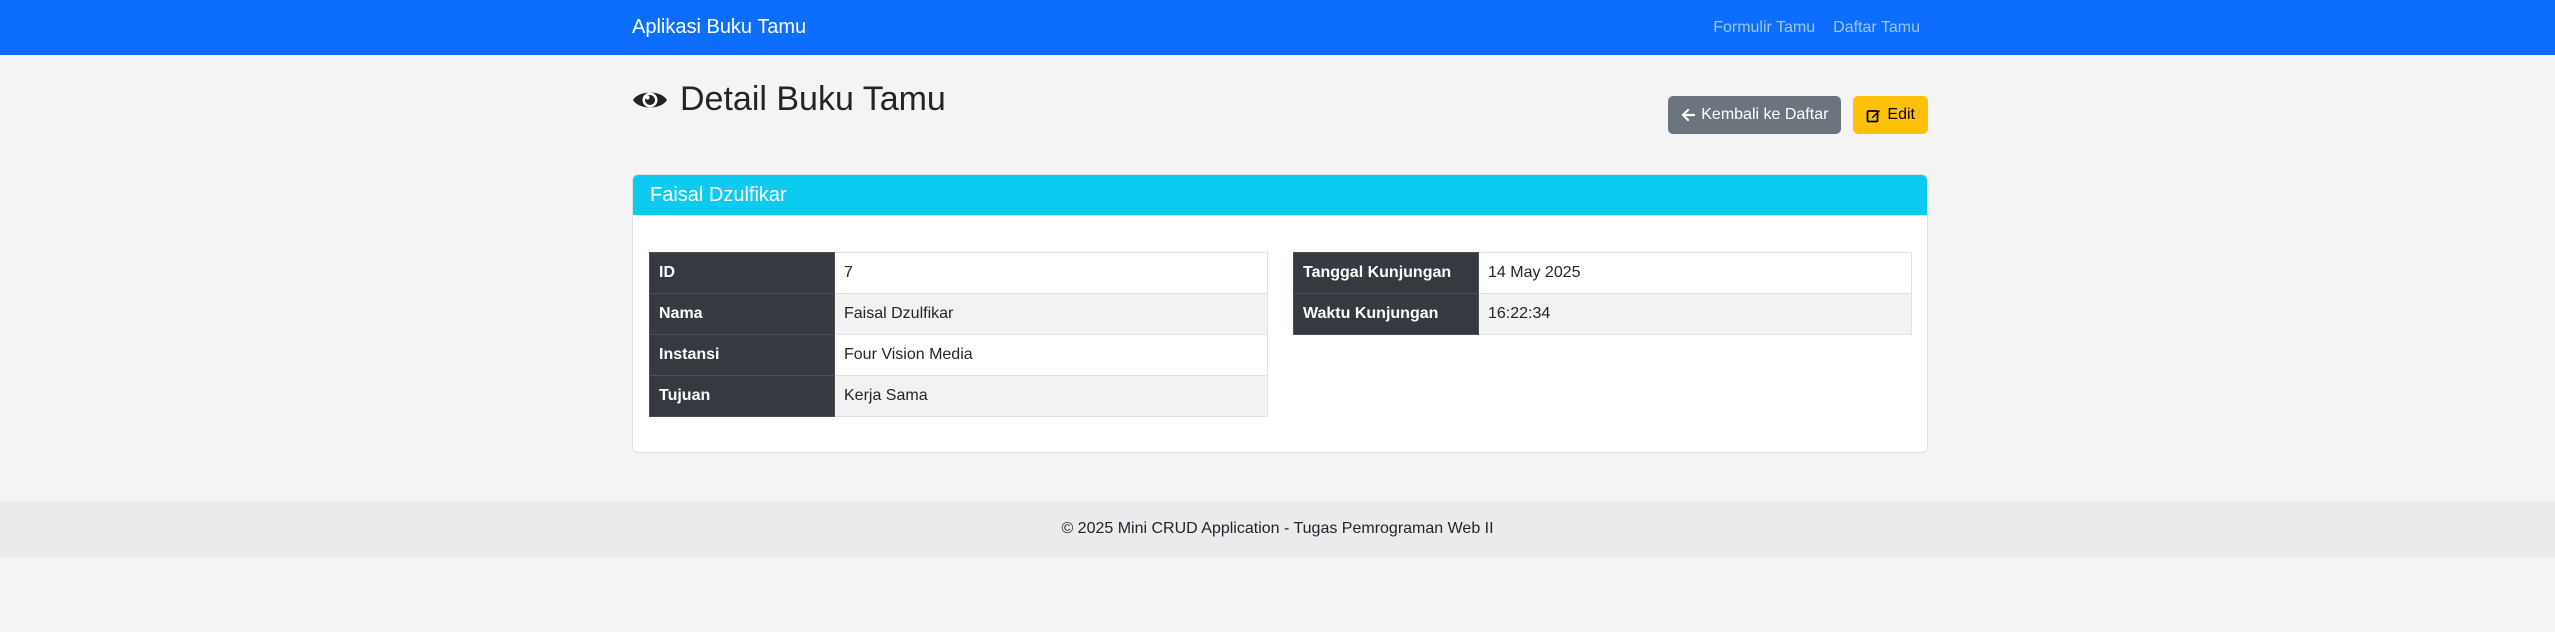 The width and height of the screenshot is (2555, 632). I want to click on navbar-brand: Aplikasi Buku Tamu, so click(719, 27).